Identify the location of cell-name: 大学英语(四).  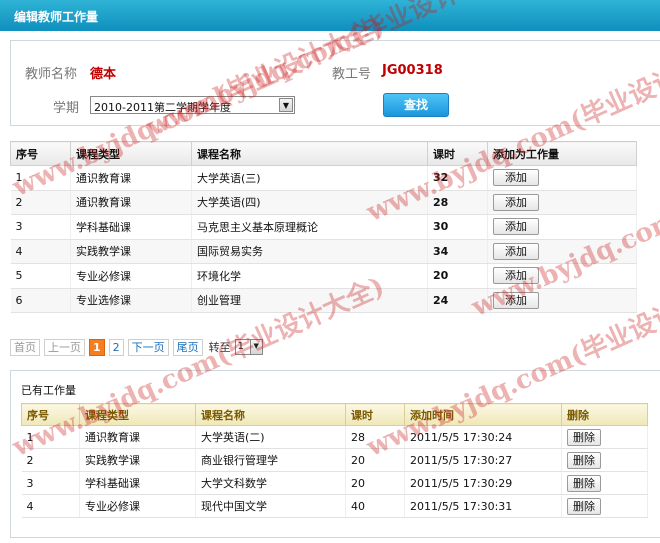
(309, 202).